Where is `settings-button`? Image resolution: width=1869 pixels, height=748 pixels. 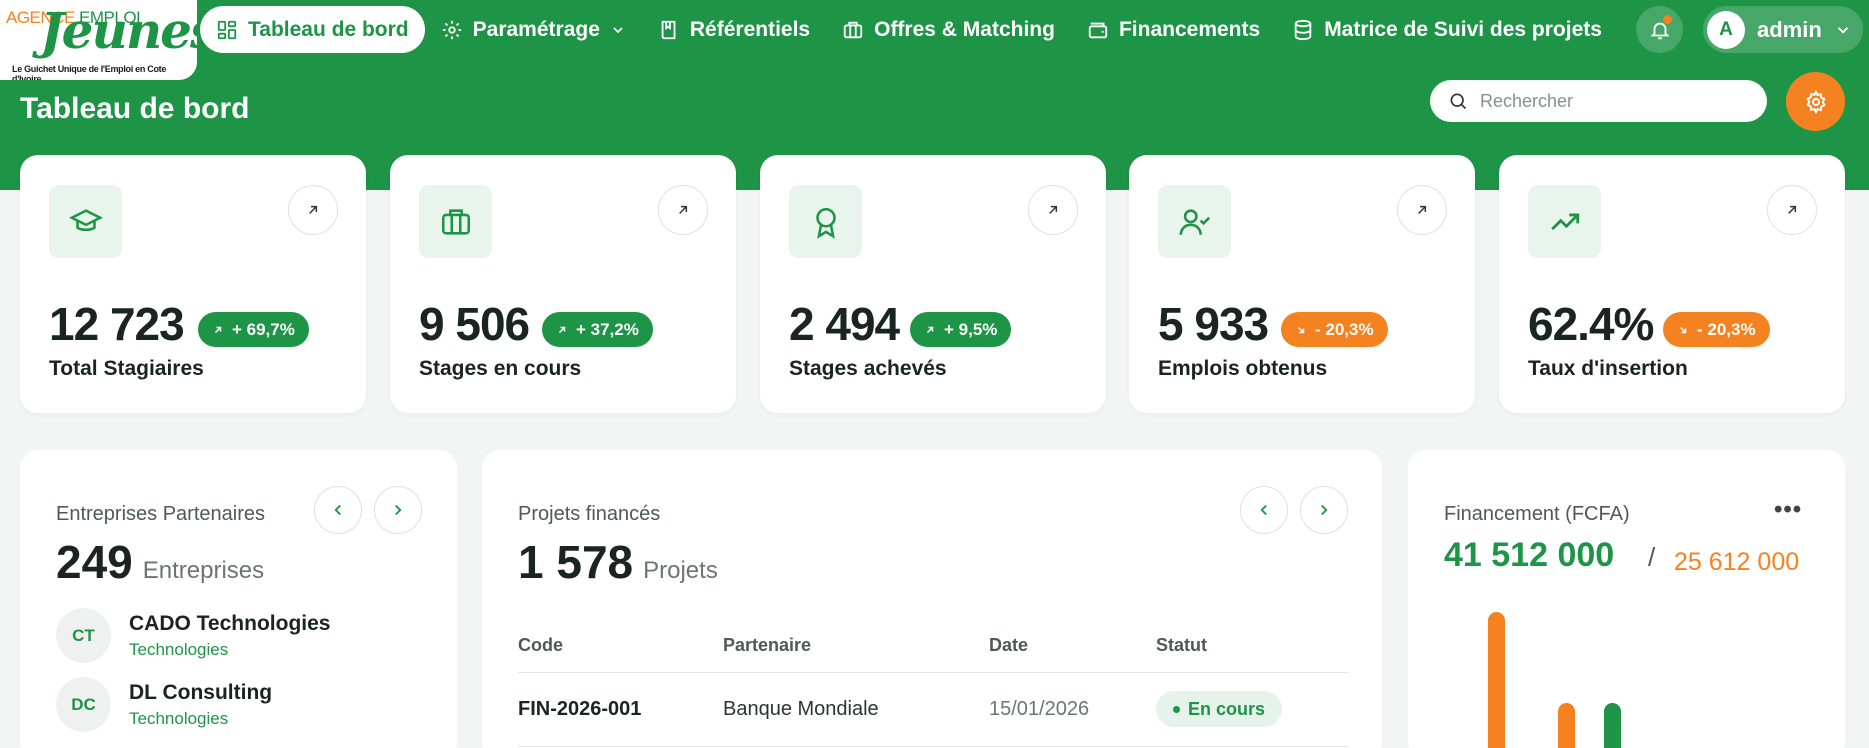
settings-button is located at coordinates (1815, 101).